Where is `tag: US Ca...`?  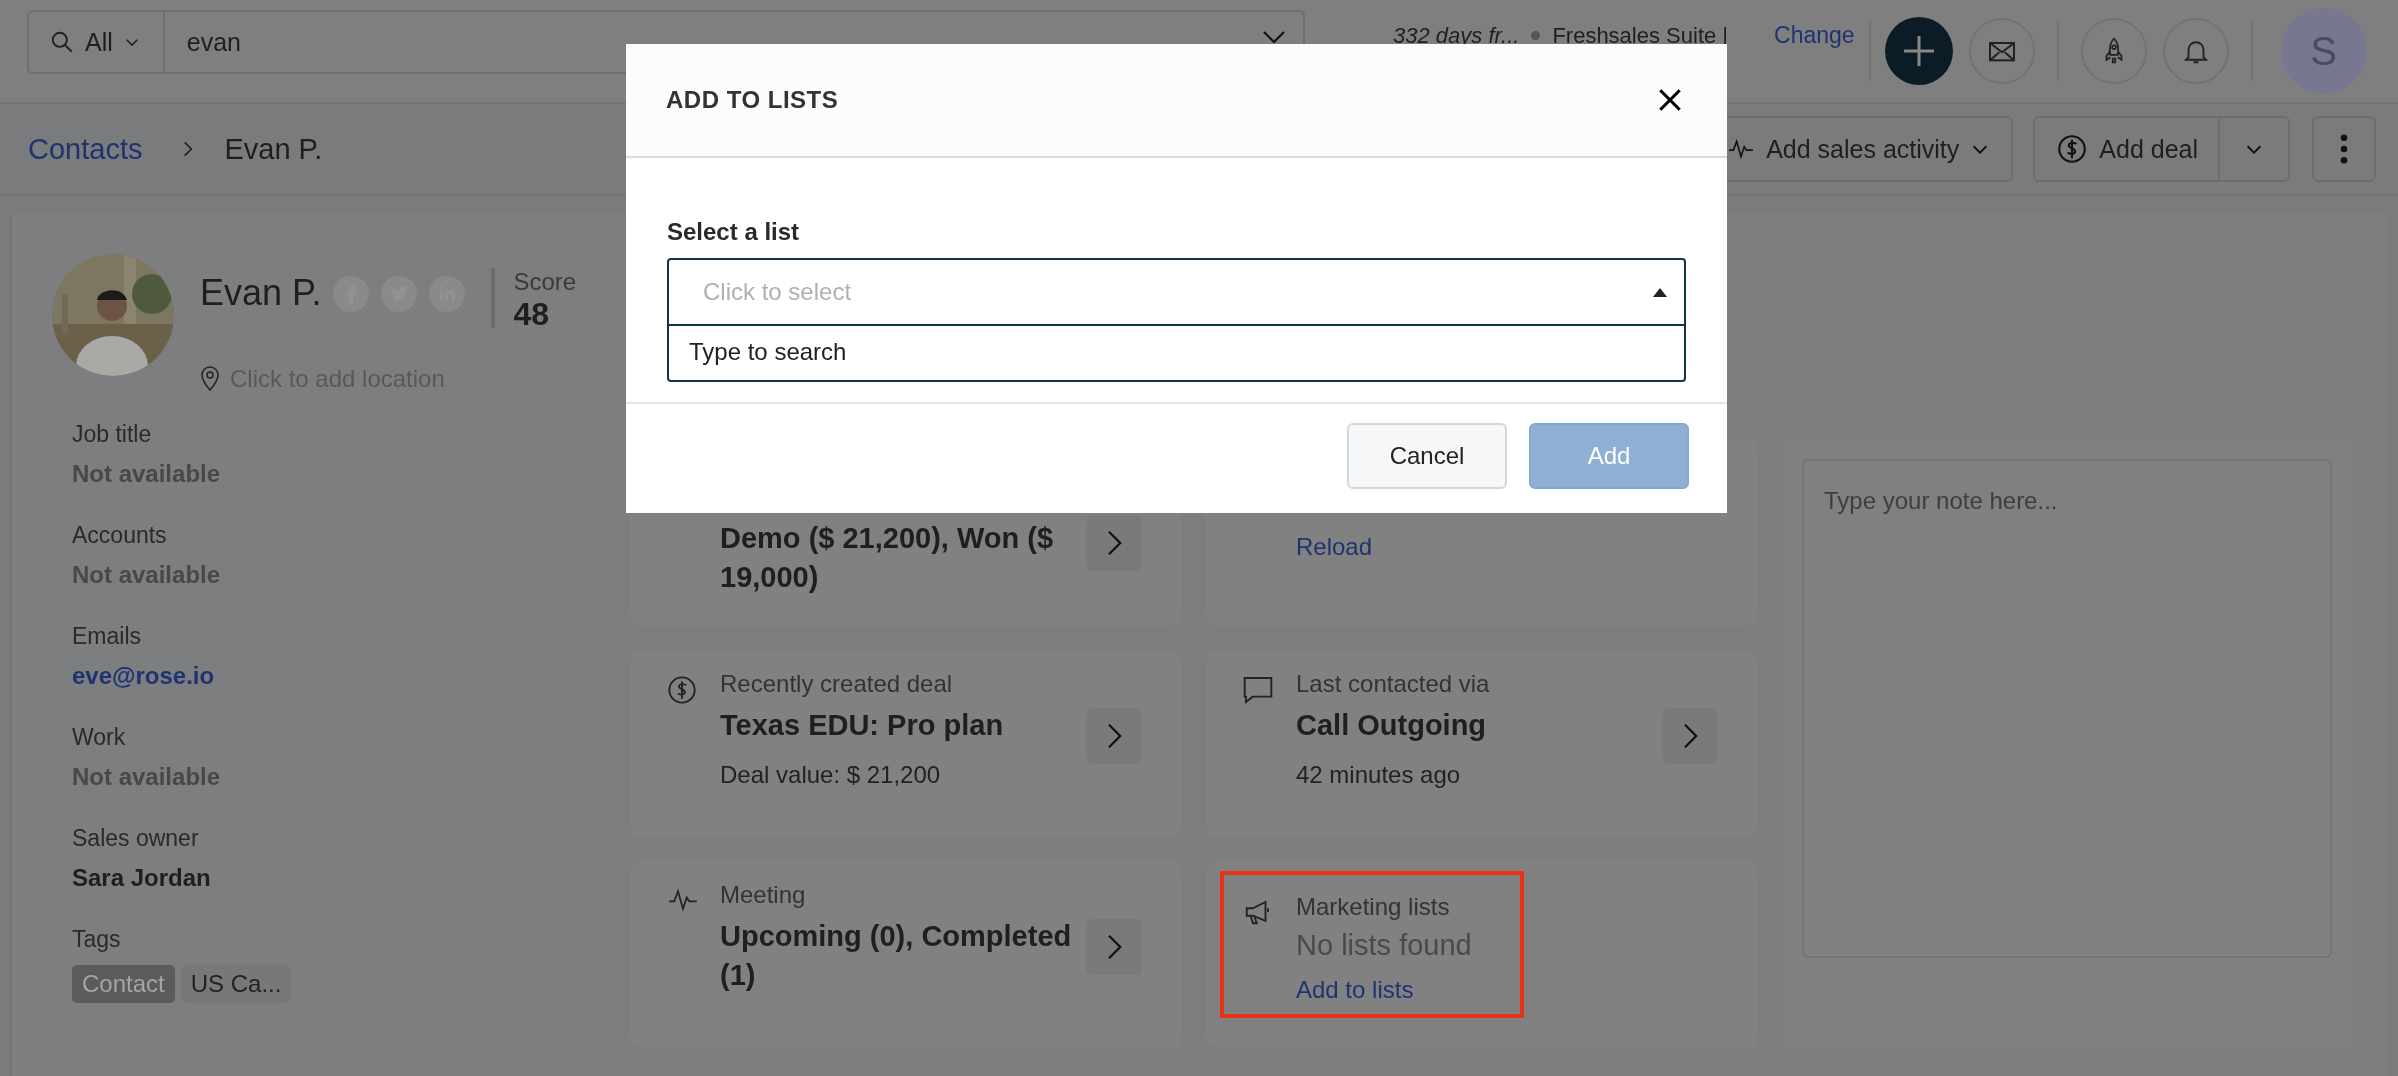
tag: US Ca... is located at coordinates (236, 984).